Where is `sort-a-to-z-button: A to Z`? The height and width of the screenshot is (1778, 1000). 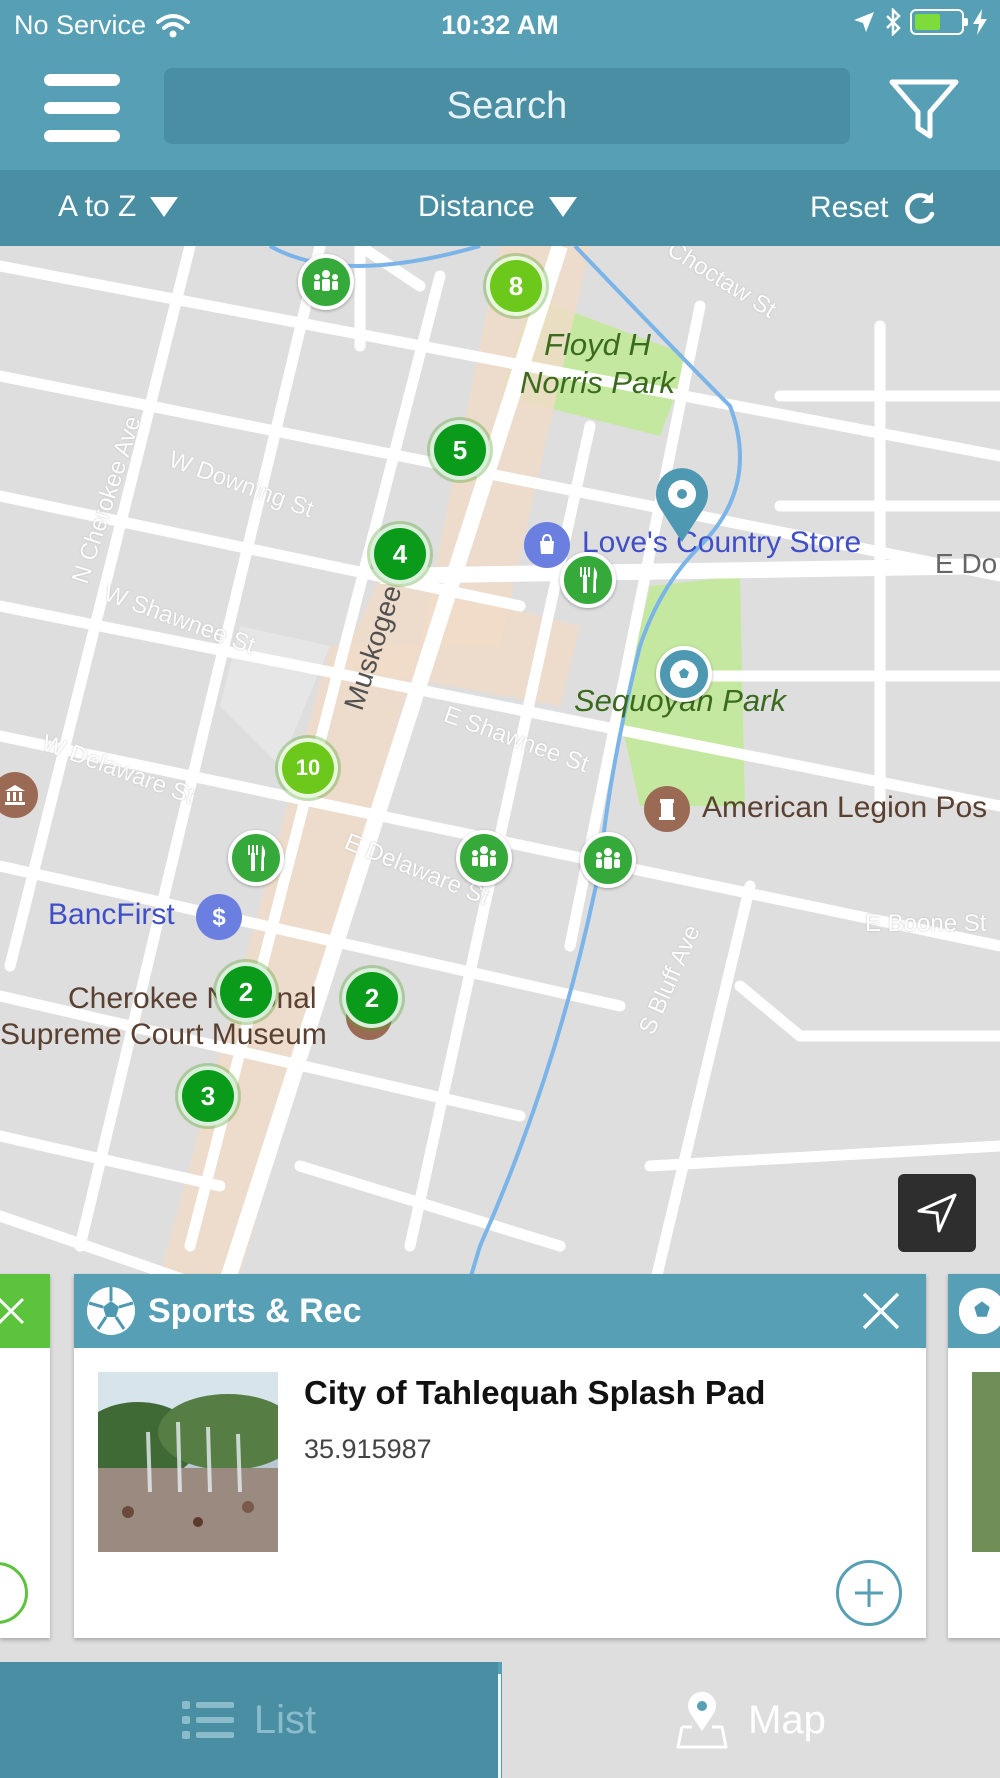 sort-a-to-z-button: A to Z is located at coordinates (118, 207).